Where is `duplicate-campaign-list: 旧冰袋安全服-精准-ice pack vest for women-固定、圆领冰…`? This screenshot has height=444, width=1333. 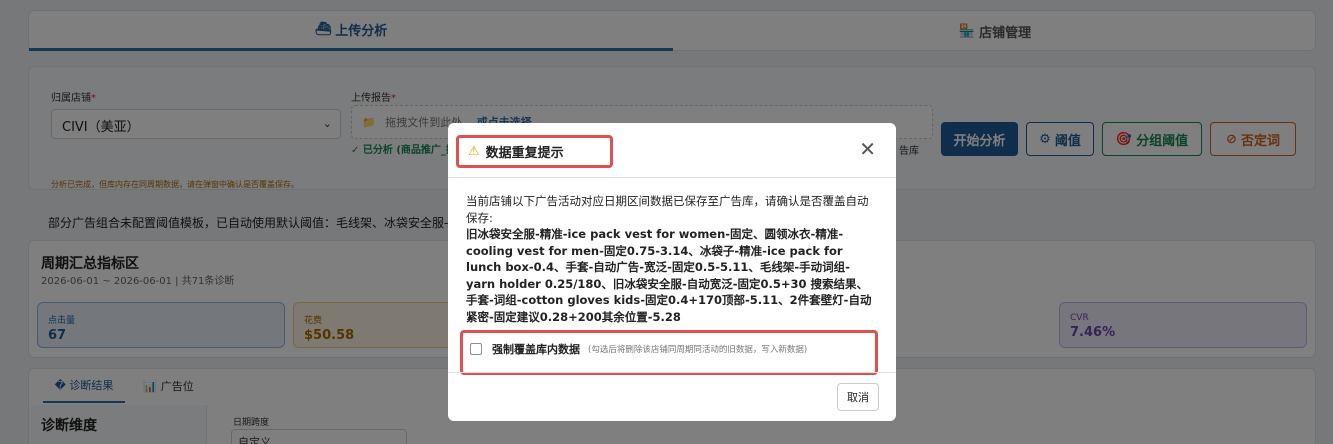
duplicate-campaign-list: 旧冰袋安全服-精准-ice pack vest for women-固定、圆领冰… is located at coordinates (669, 275).